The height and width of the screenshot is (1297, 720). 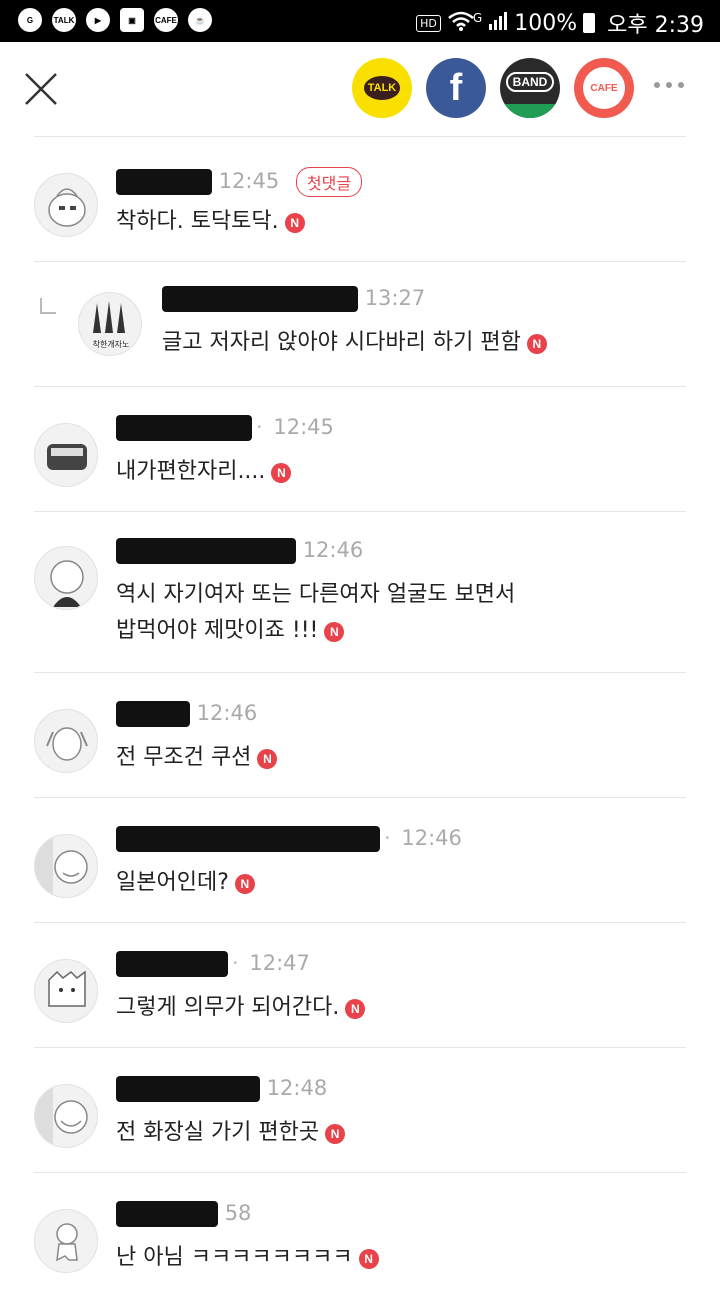 I want to click on comment-item: 12:46 전 무조건 쿠션 N, so click(x=360, y=734).